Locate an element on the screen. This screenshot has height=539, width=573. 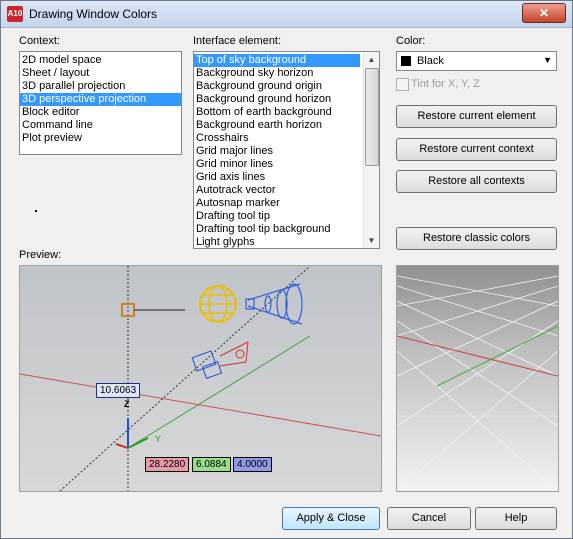
preview-label: Preview: is located at coordinates (40, 255).